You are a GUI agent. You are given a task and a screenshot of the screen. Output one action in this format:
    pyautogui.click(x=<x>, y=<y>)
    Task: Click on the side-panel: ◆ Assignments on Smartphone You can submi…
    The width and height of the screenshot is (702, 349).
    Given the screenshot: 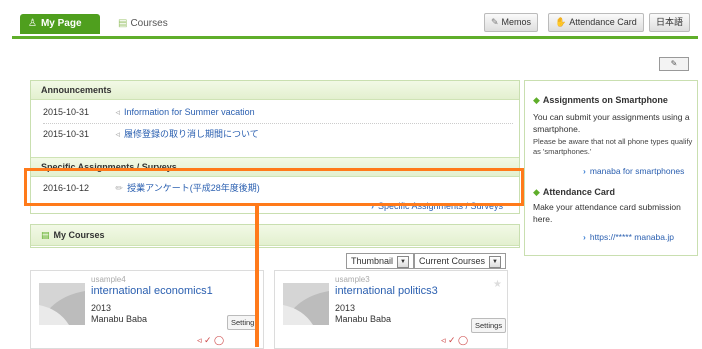 What is the action you would take?
    pyautogui.click(x=611, y=168)
    